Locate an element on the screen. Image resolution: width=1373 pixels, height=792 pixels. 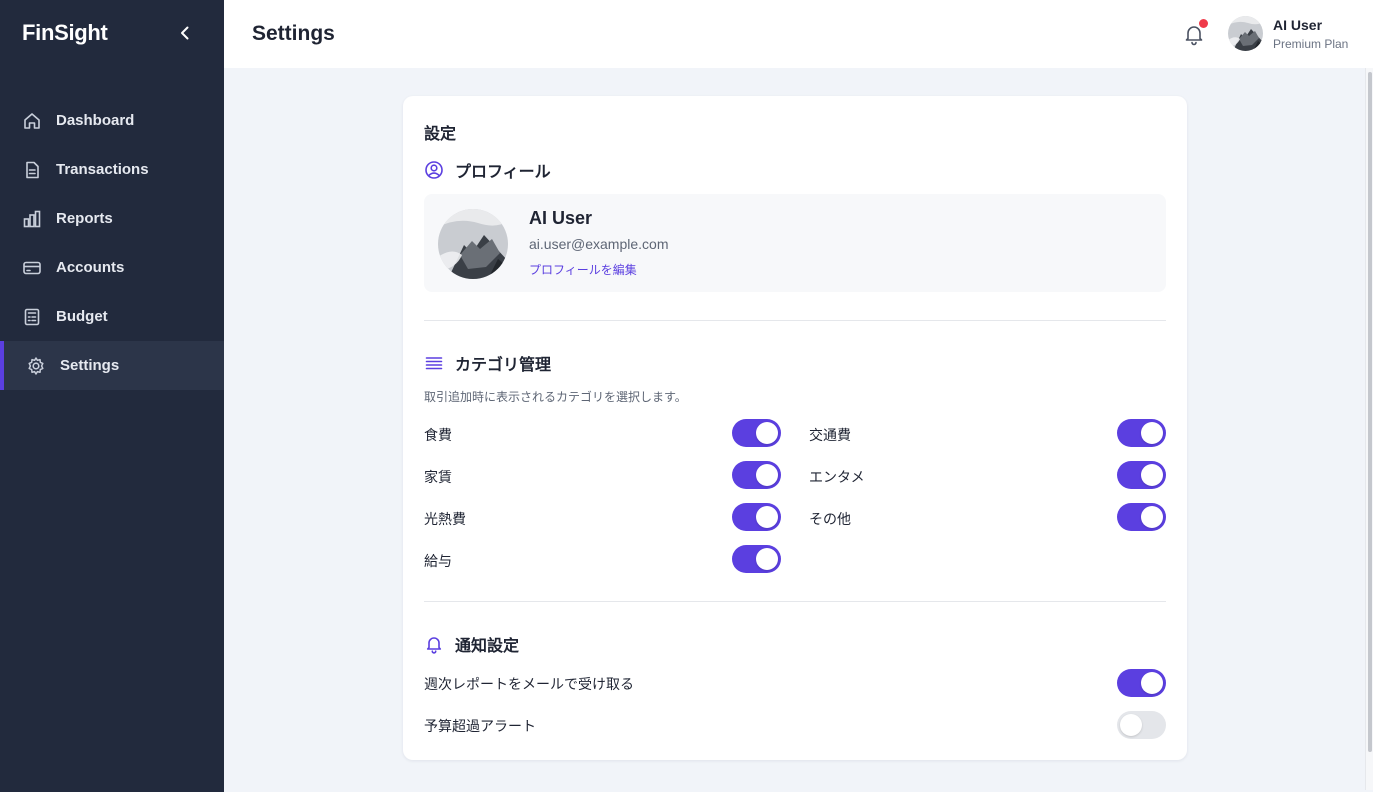
document-icon is located at coordinates (32, 170).